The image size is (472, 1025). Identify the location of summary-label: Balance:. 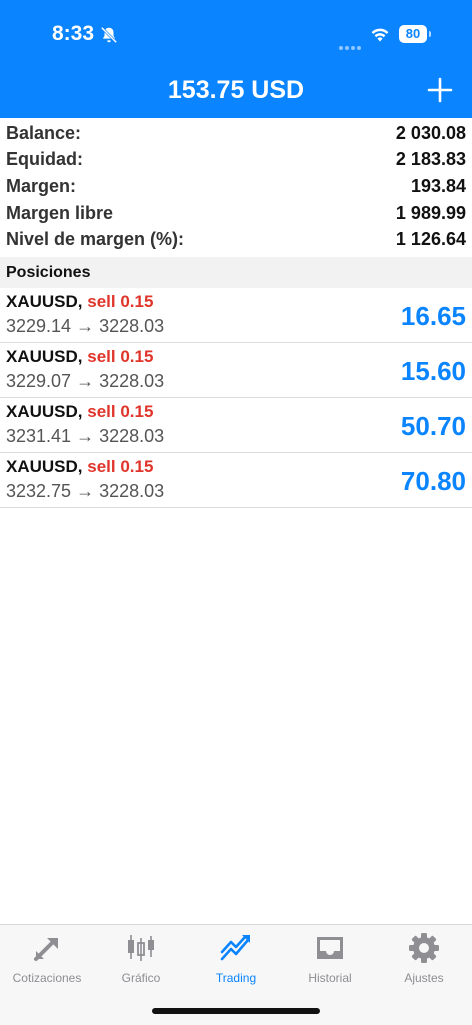
(44, 132).